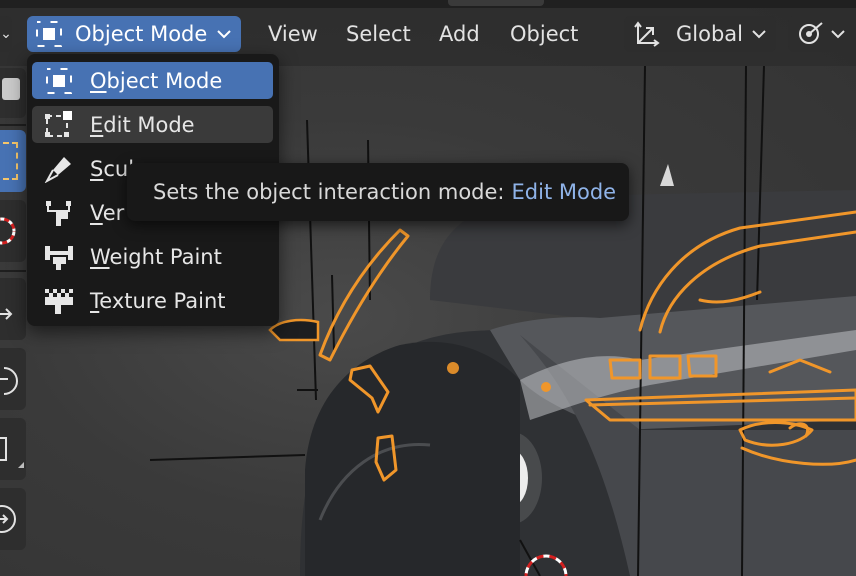 The width and height of the screenshot is (856, 576). Describe the element at coordinates (152, 124) in the screenshot. I see `menu-item-edit-mode: Edit Mode` at that location.